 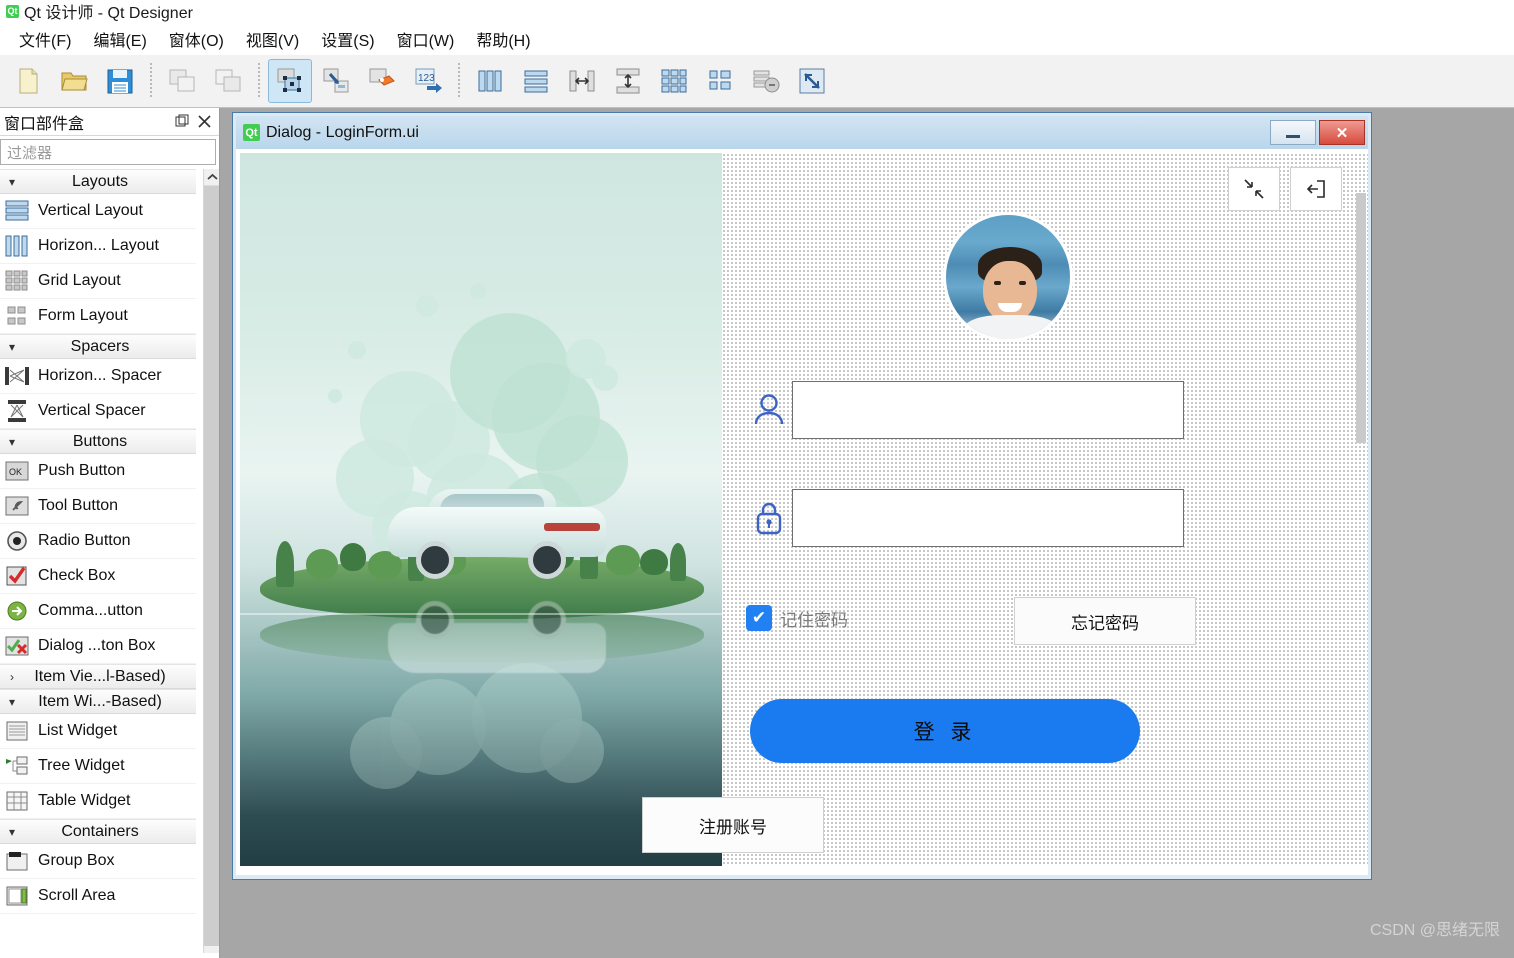 I want to click on tile-windows-icon, so click(x=228, y=81).